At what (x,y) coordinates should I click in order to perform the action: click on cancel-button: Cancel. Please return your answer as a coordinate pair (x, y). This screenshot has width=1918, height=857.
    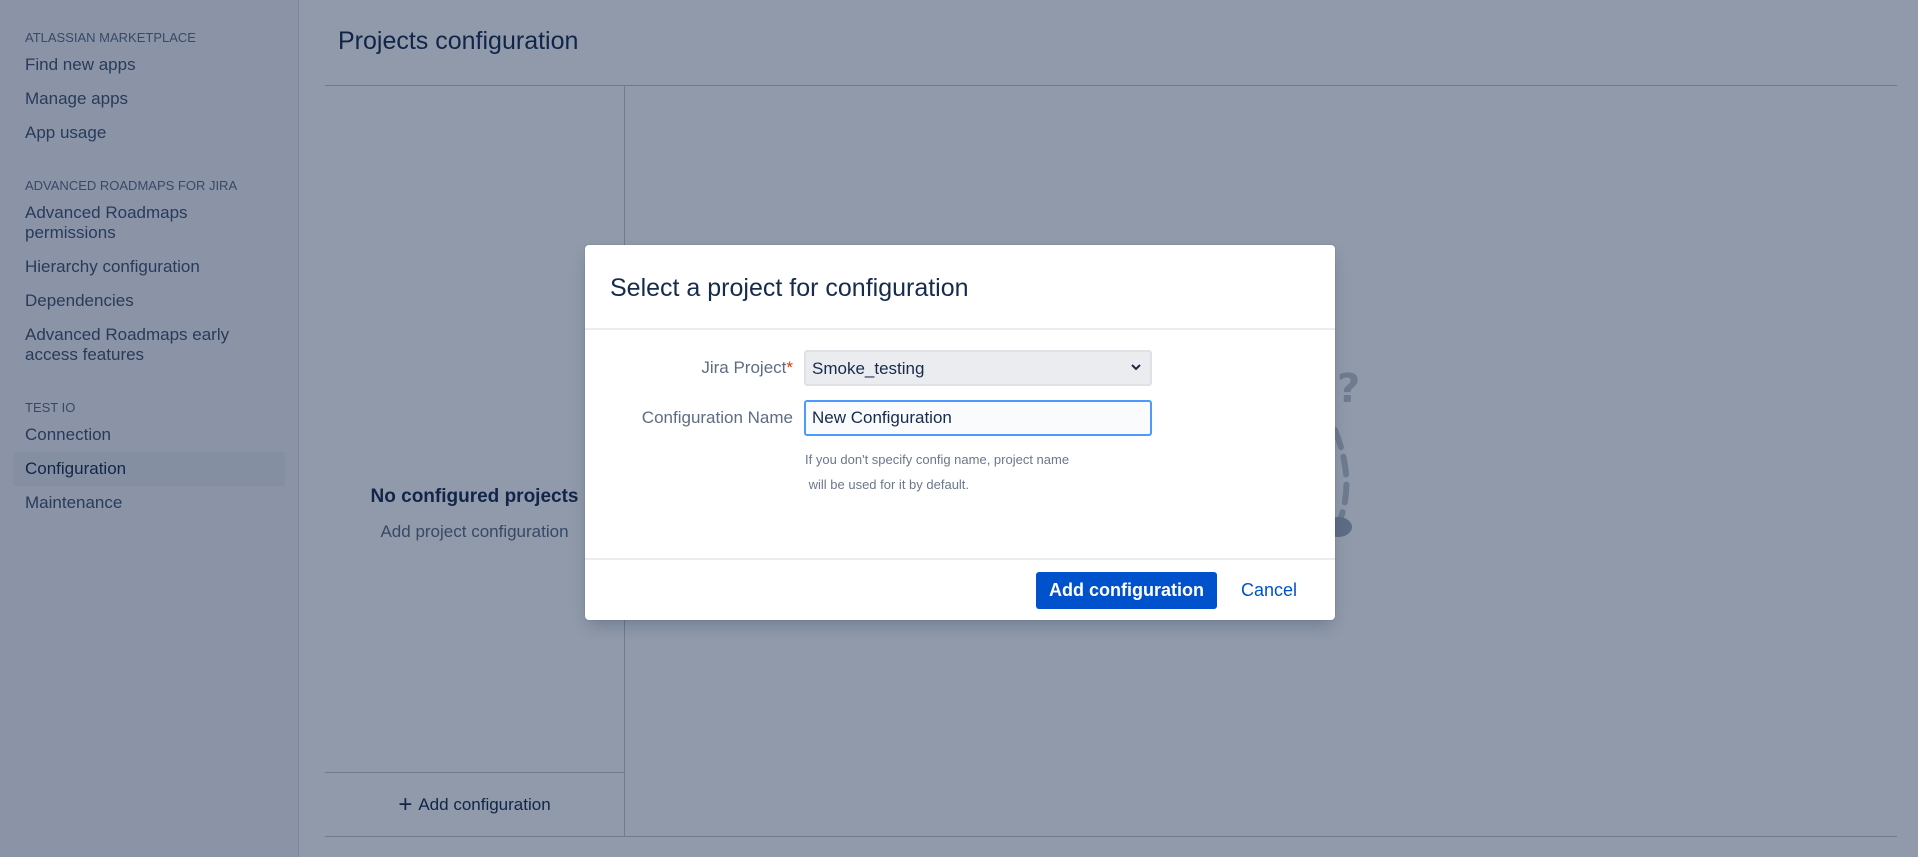
    Looking at the image, I should click on (1269, 590).